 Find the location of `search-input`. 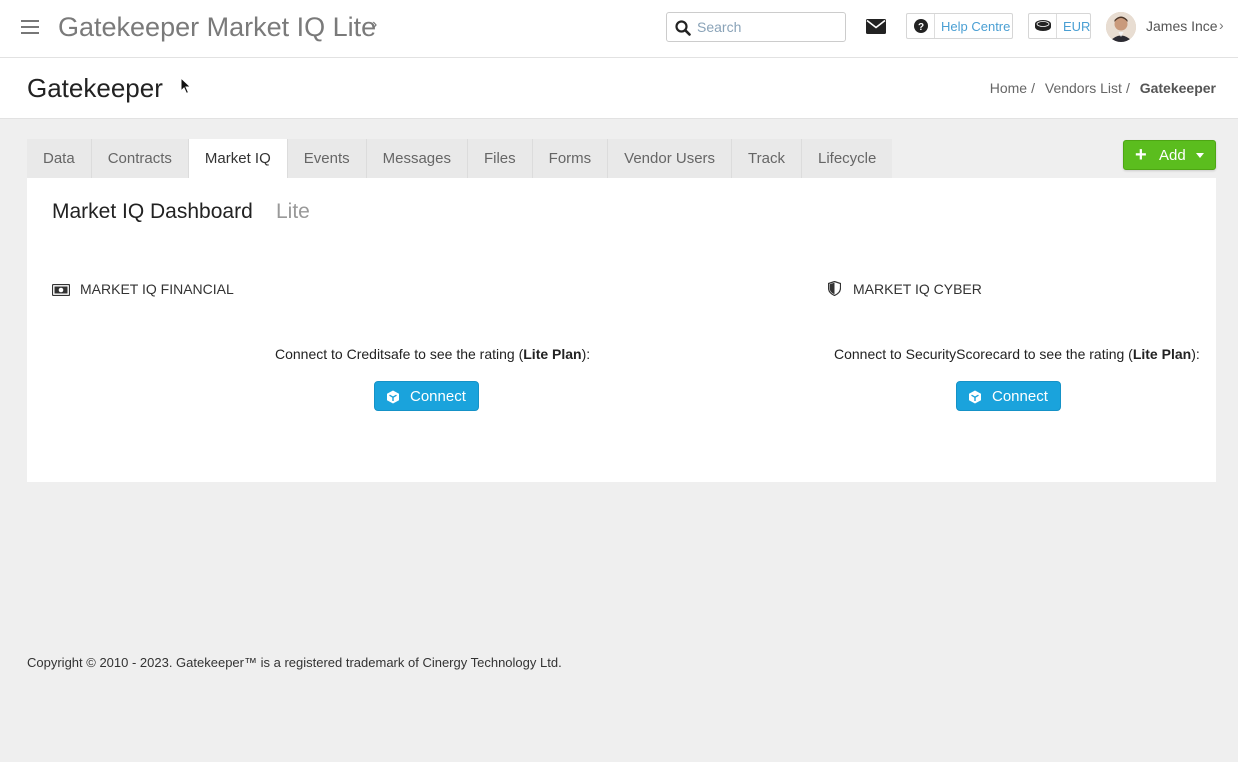

search-input is located at coordinates (767, 27).